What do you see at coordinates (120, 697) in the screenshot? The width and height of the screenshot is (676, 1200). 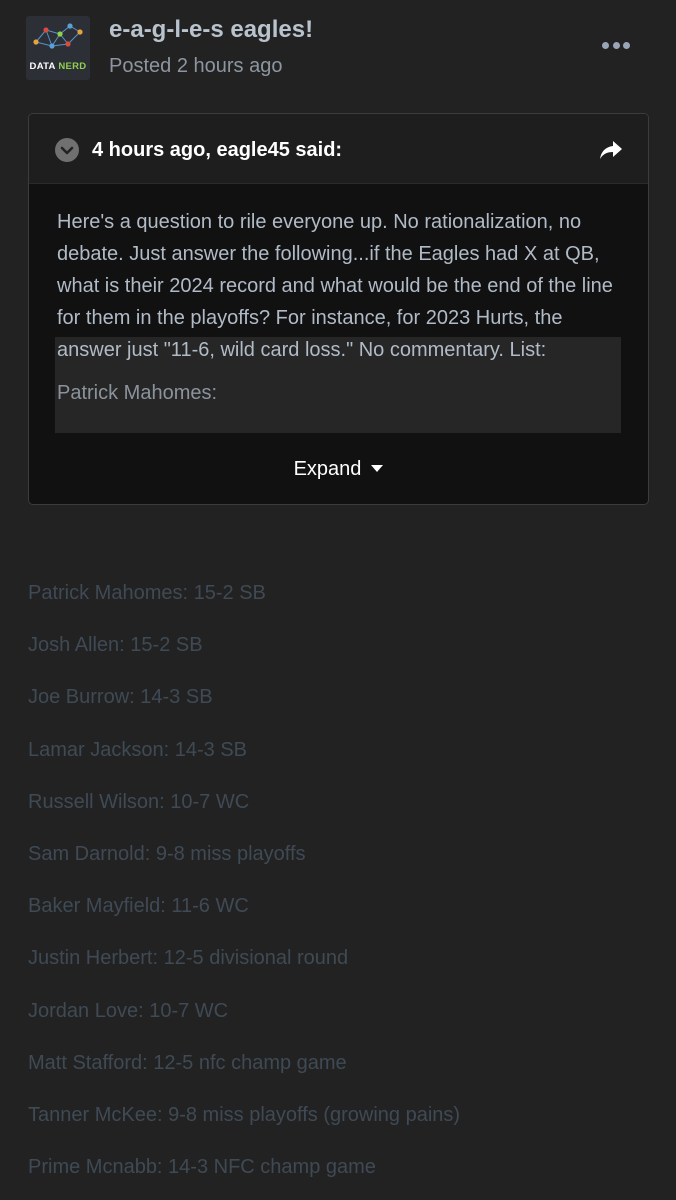 I see `list-item: Joe Burrow: 14-3 SB` at bounding box center [120, 697].